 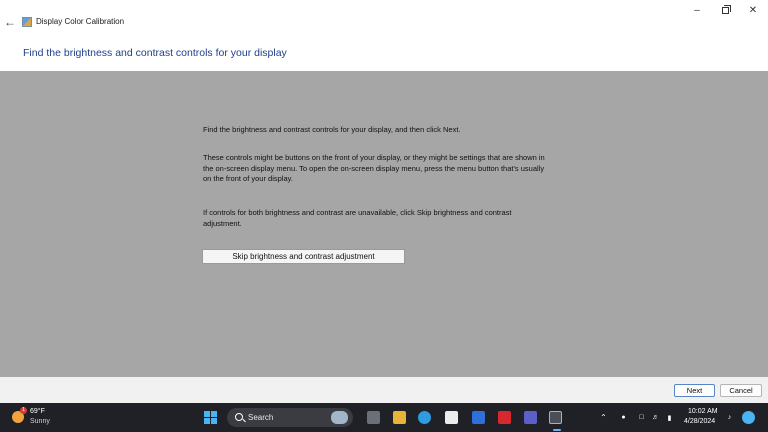 What do you see at coordinates (303, 256) in the screenshot?
I see `skip-brightness-contrast-button: Skip brightness and contrast adjustment` at bounding box center [303, 256].